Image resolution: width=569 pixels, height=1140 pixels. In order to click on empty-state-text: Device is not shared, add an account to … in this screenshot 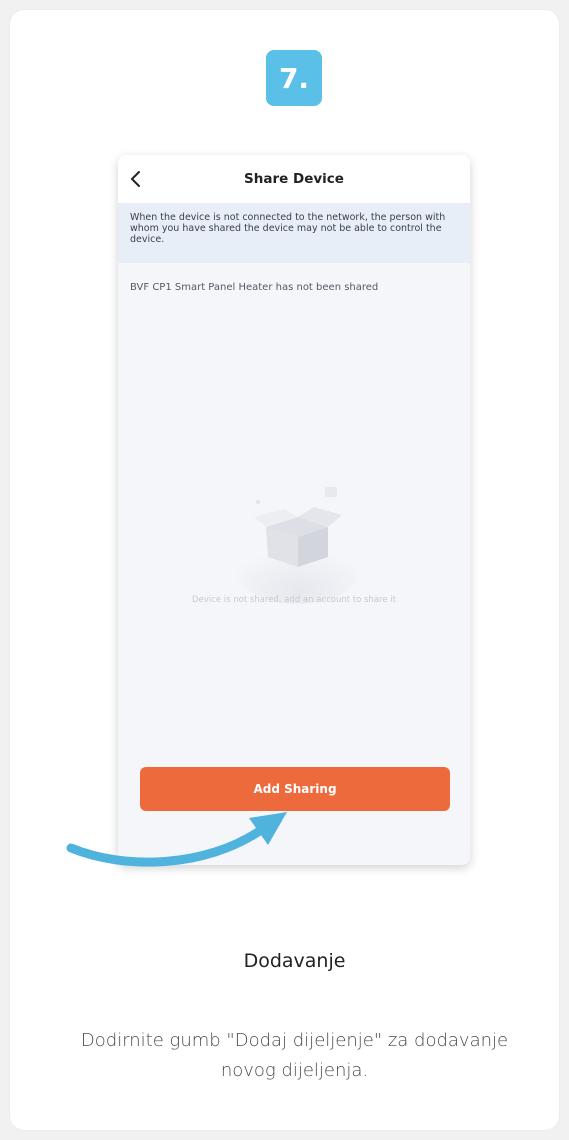, I will do `click(293, 600)`.